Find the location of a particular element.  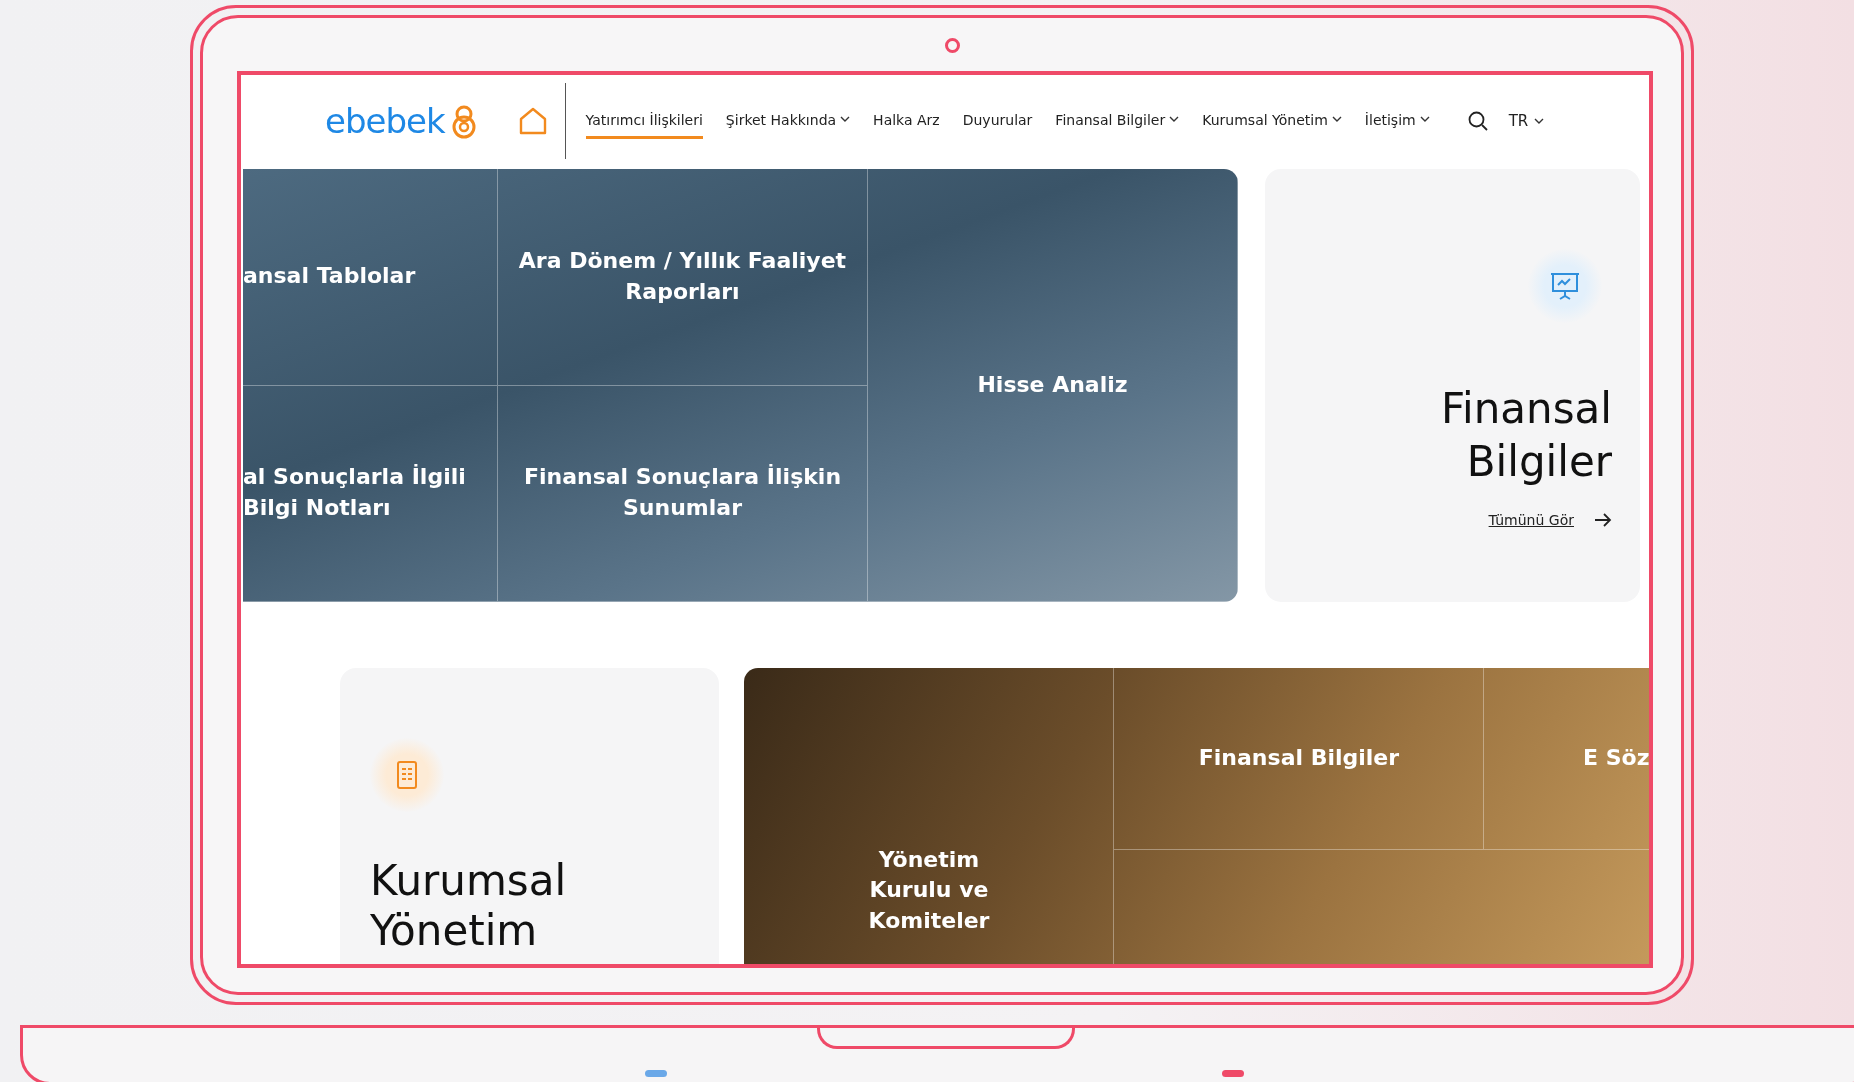

caret-icon is located at coordinates (1539, 121).